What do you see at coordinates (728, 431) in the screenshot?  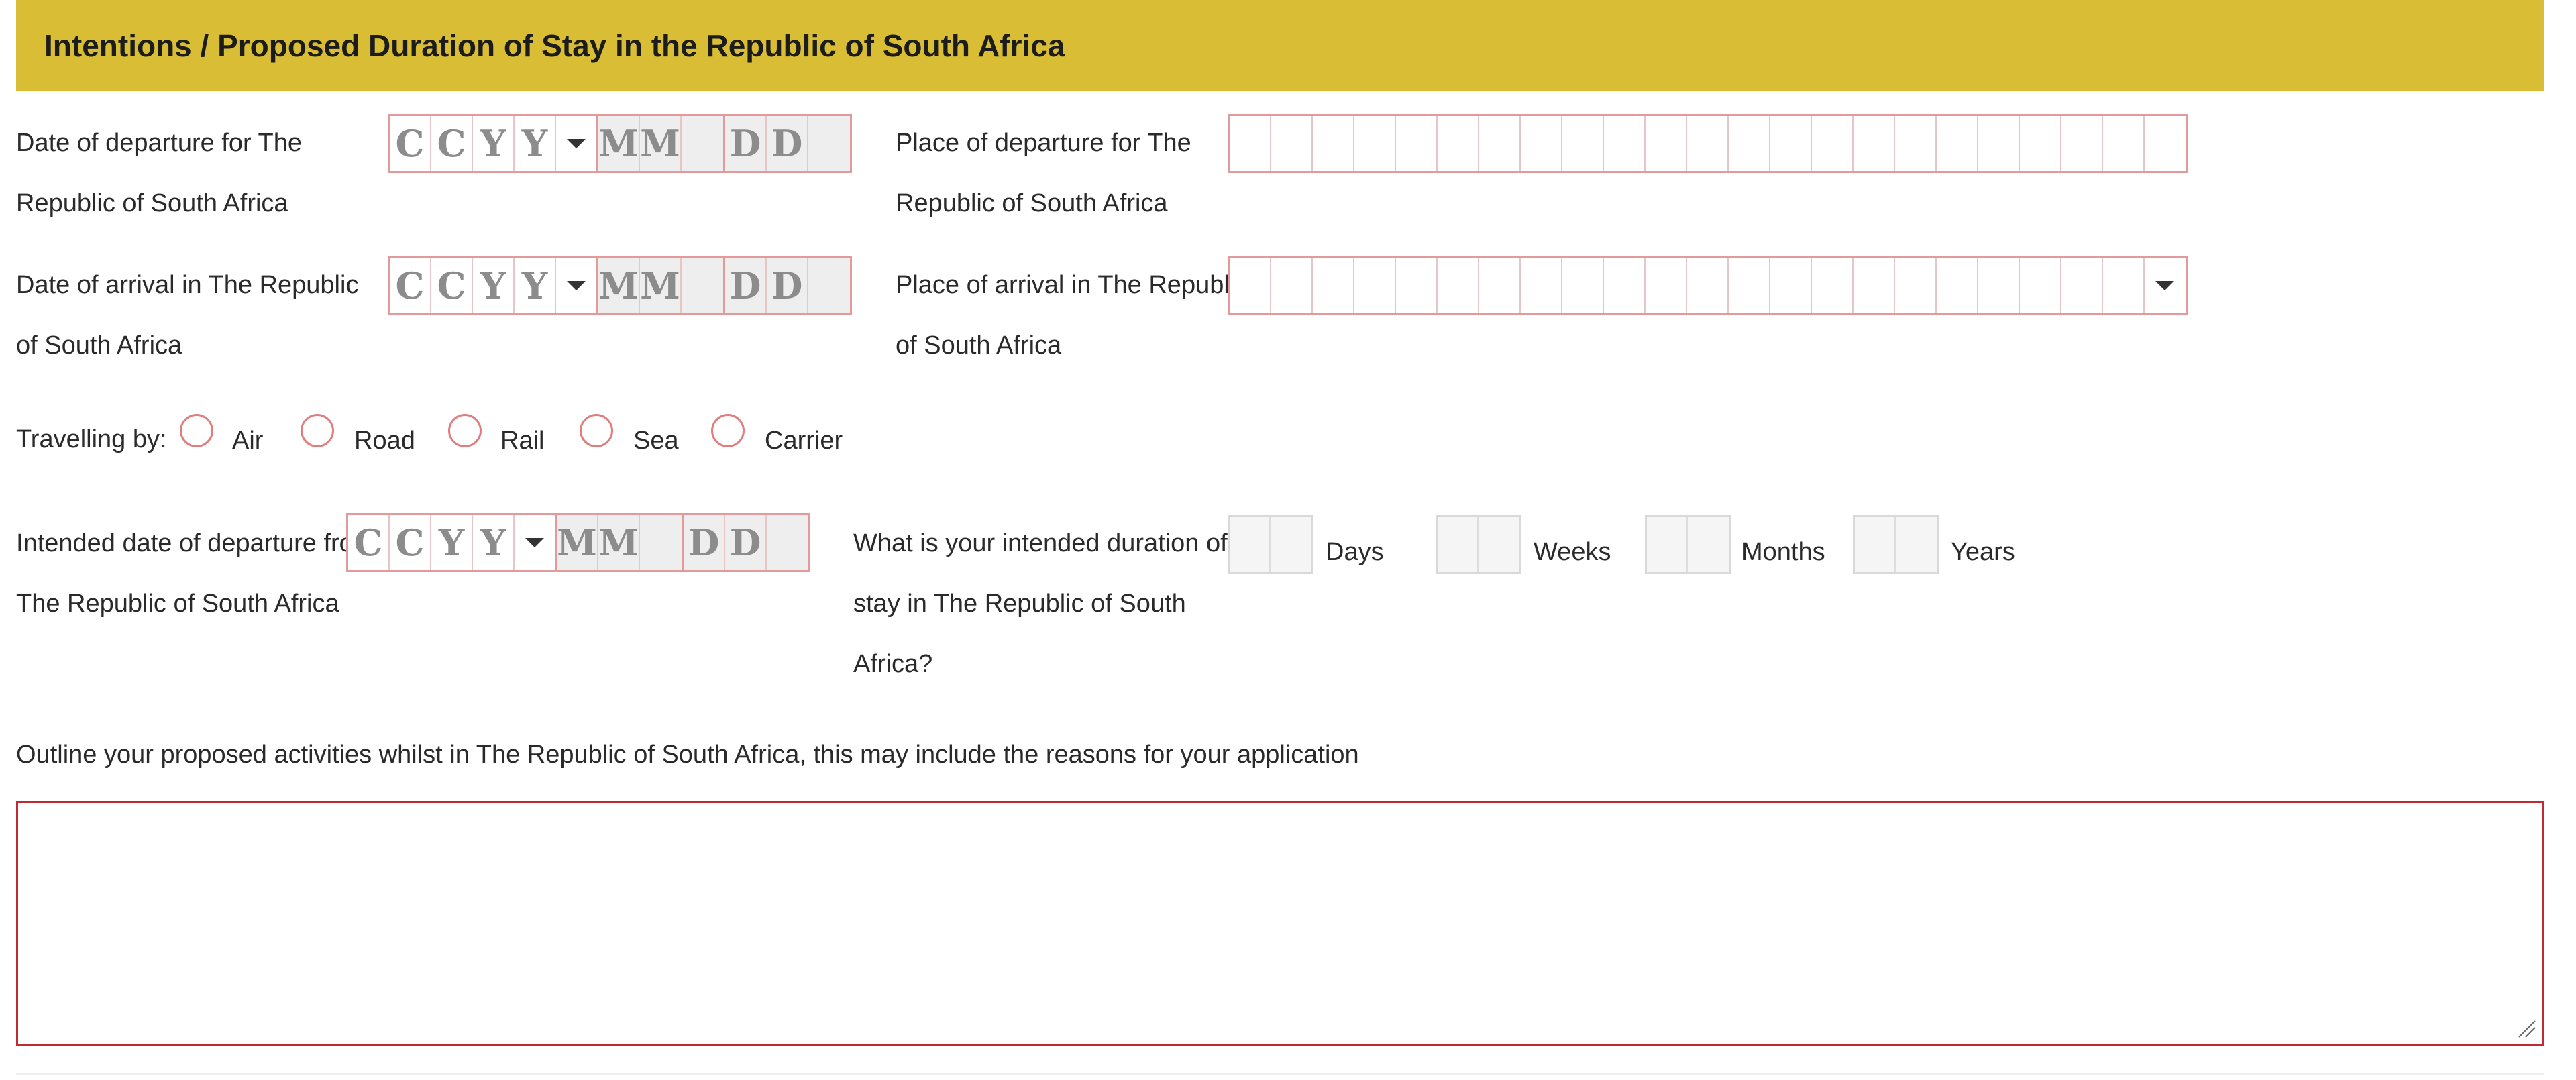 I see `radio-carrier` at bounding box center [728, 431].